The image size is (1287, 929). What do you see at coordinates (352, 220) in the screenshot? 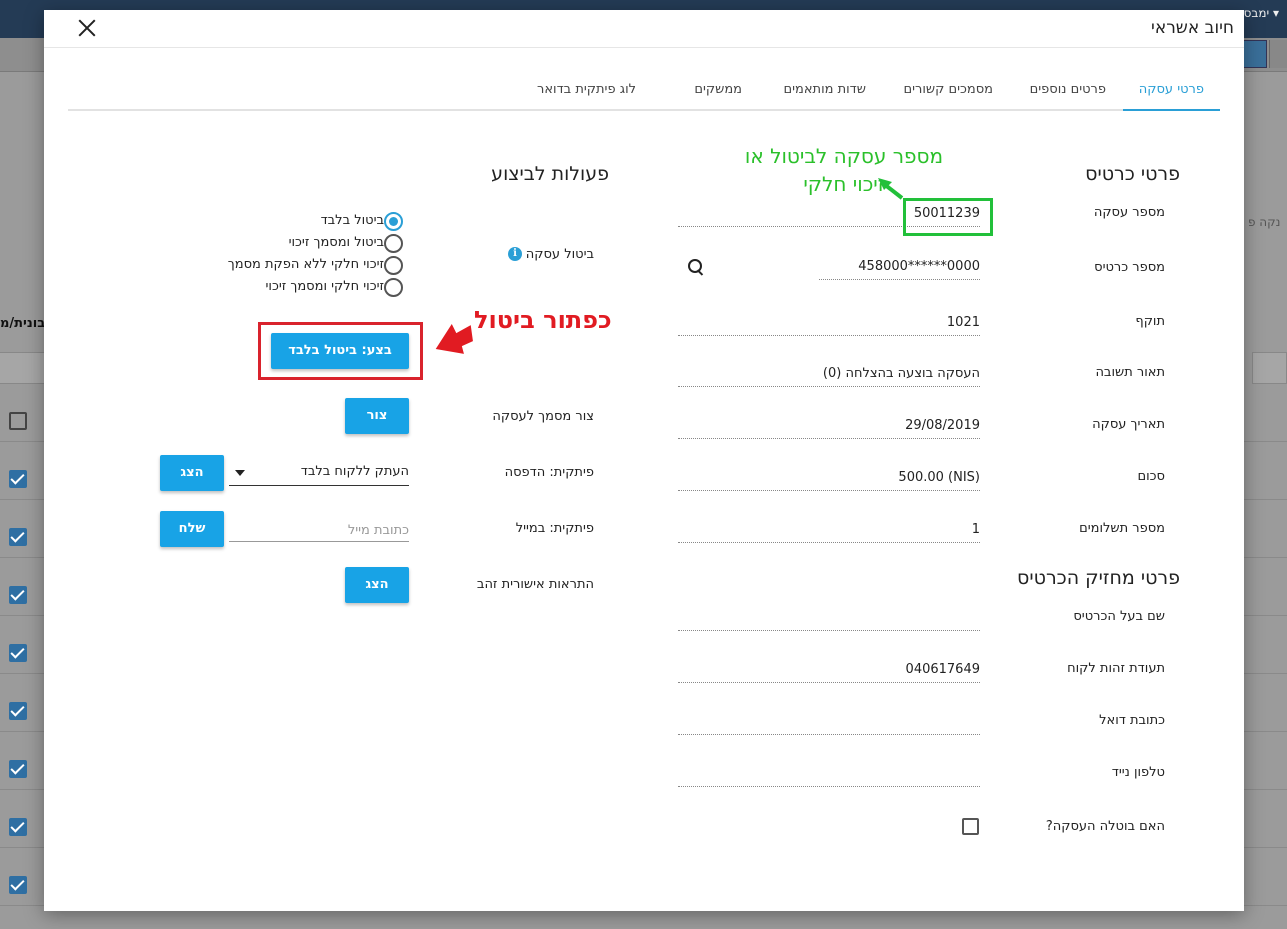
I see `radio-label: ביטול בלבד` at bounding box center [352, 220].